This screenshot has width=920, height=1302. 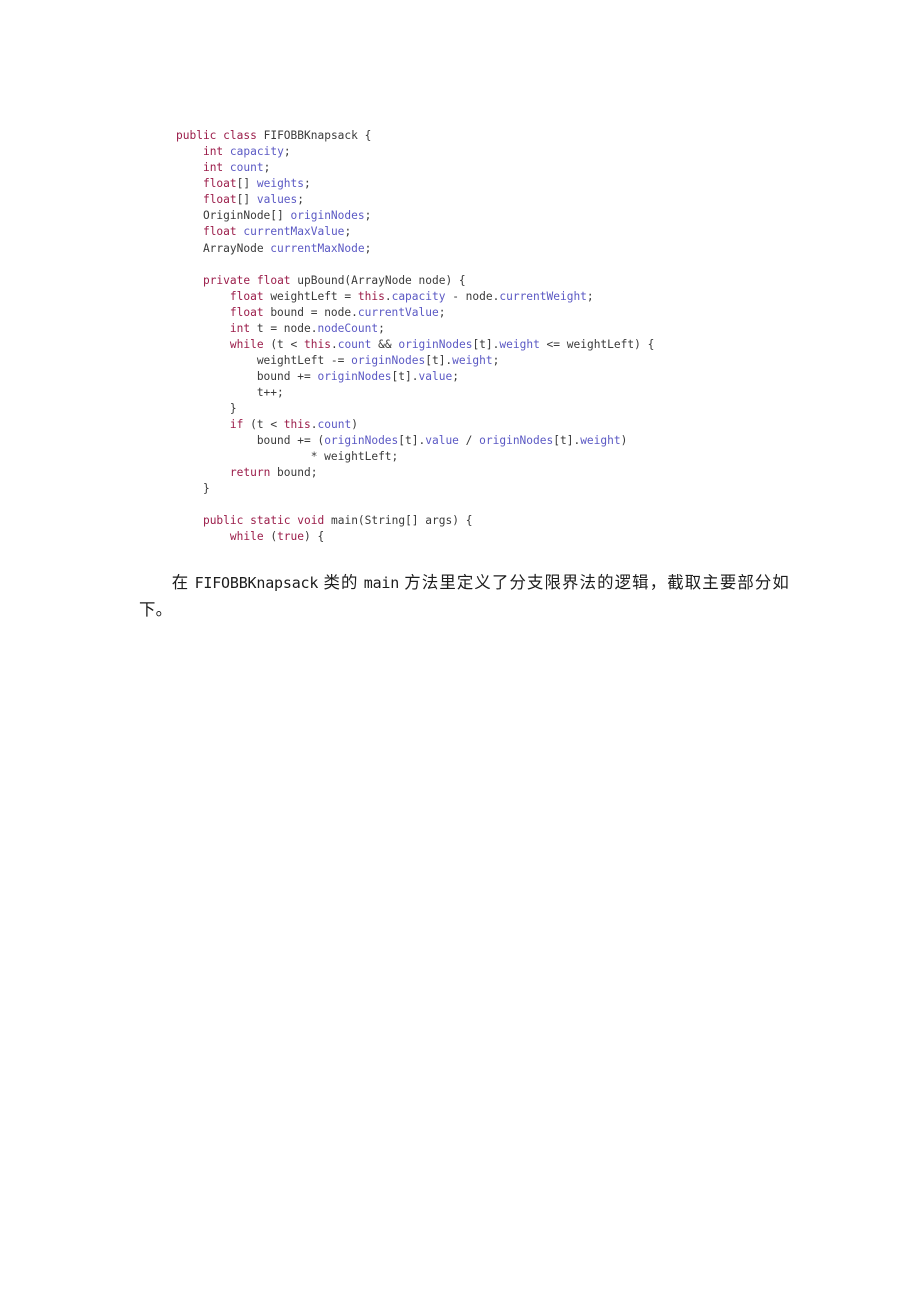 I want to click on code-token: <= weightLeft) {, so click(x=597, y=344).